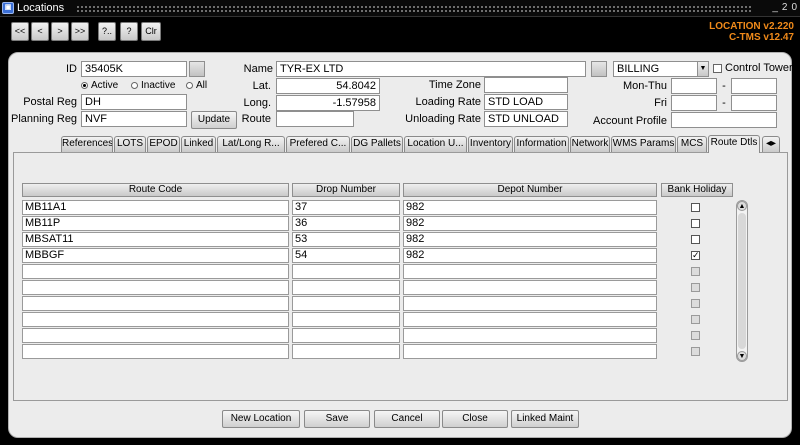 The image size is (800, 445). I want to click on next-record-button: >, so click(60, 31).